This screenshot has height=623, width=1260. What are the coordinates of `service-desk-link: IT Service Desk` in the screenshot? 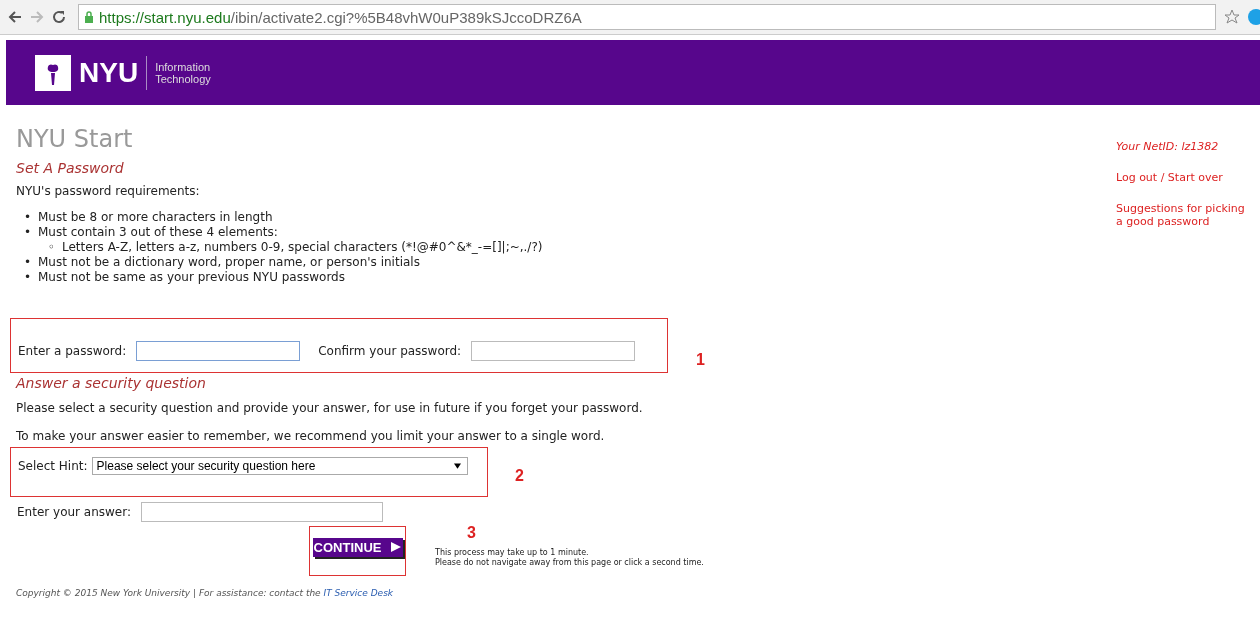 It's located at (358, 593).